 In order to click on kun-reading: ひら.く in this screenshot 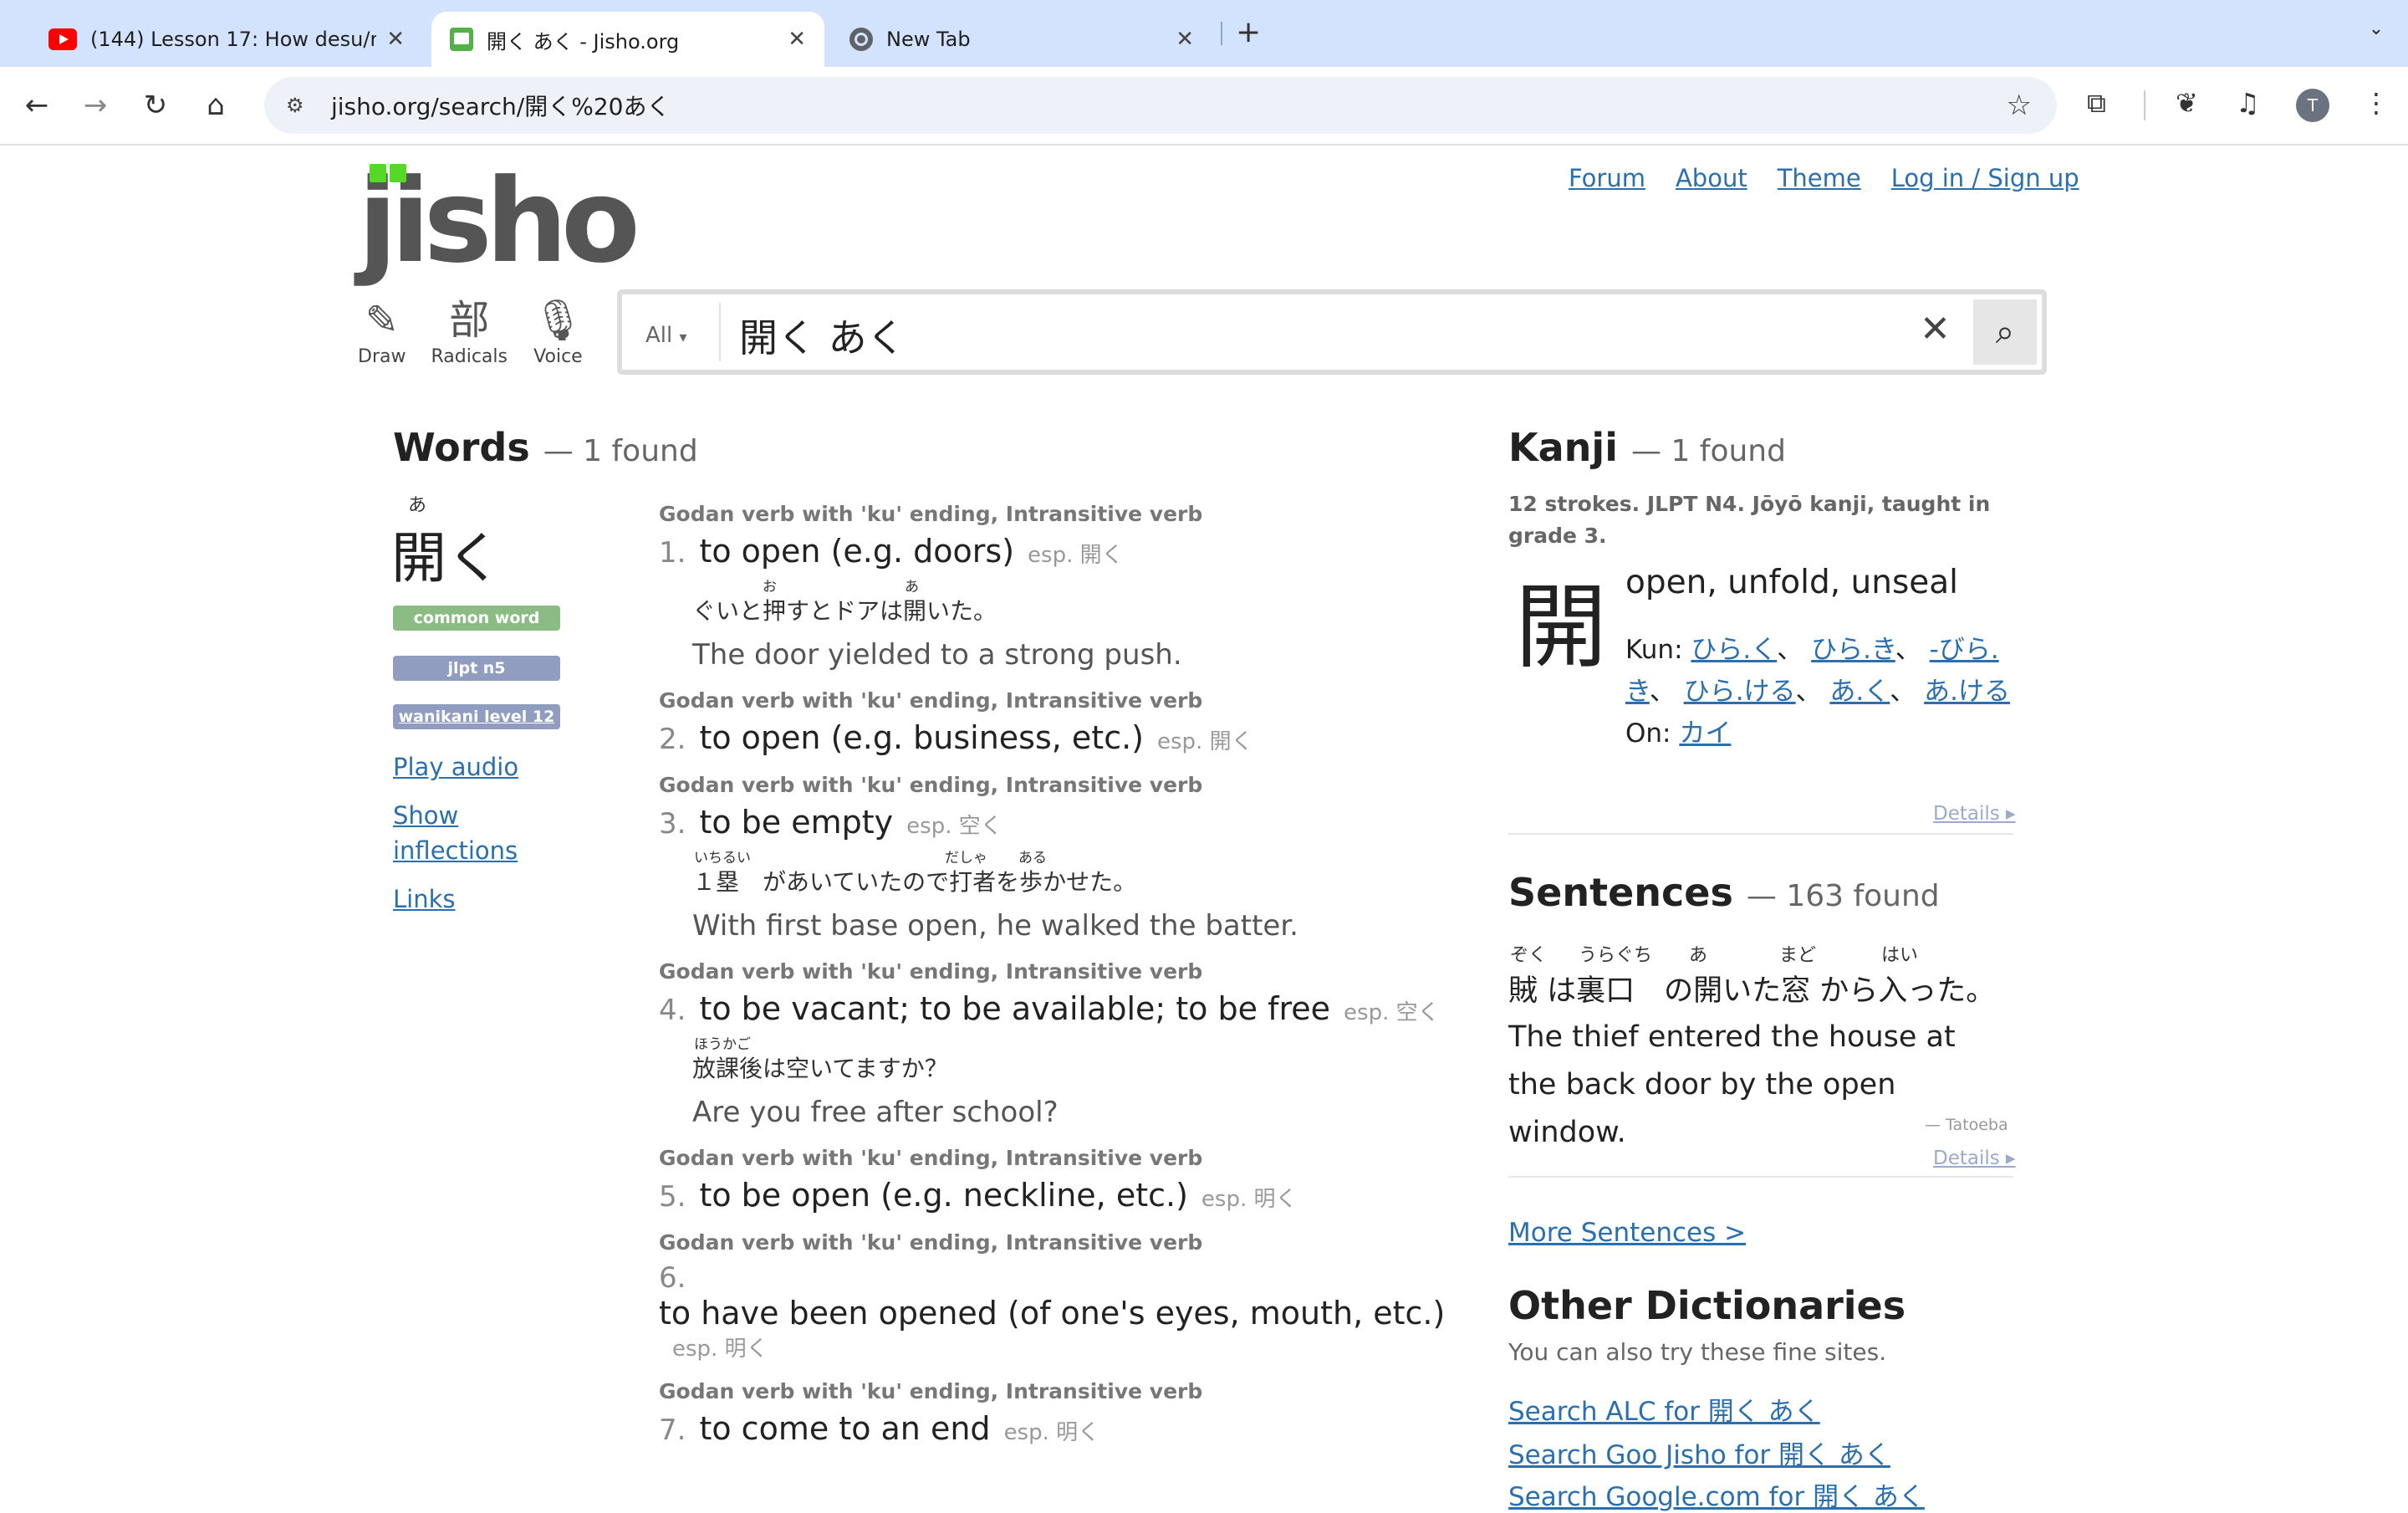, I will do `click(1734, 650)`.